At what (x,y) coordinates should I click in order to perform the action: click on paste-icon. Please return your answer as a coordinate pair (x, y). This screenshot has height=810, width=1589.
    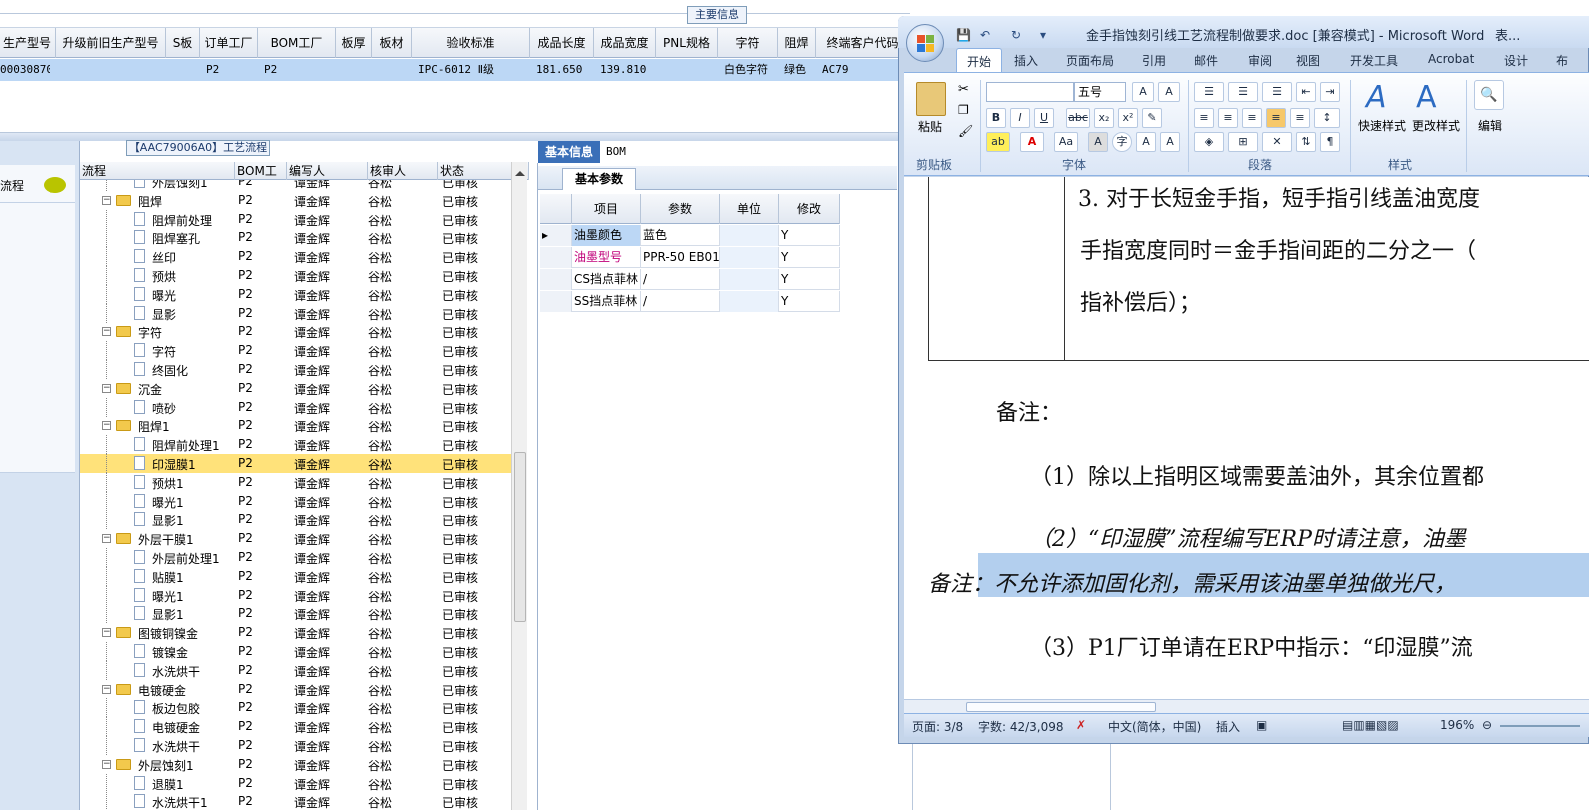
    Looking at the image, I should click on (931, 99).